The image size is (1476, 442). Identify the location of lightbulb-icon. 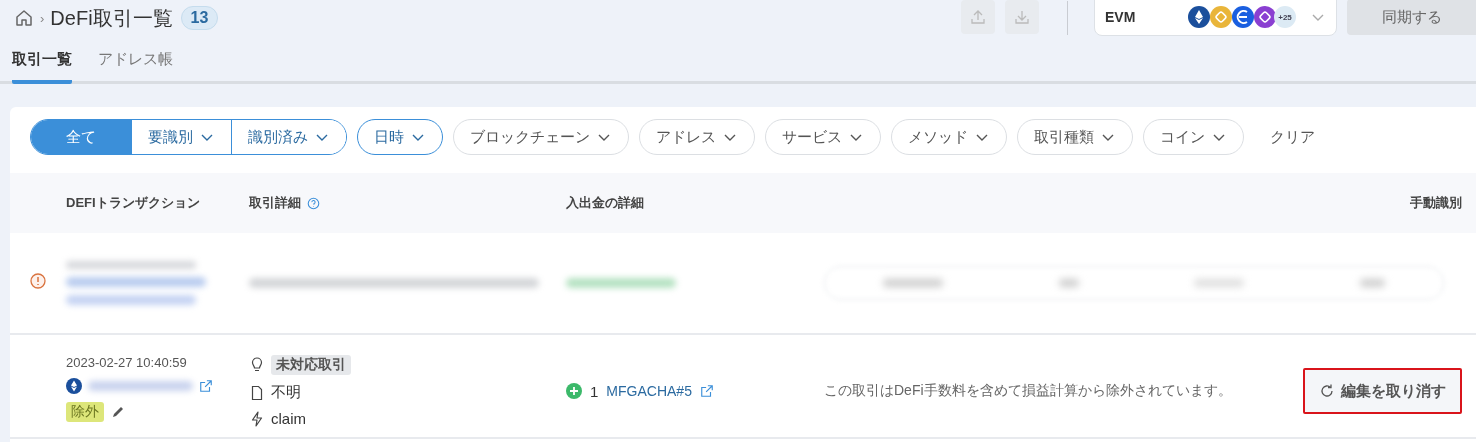
(257, 365).